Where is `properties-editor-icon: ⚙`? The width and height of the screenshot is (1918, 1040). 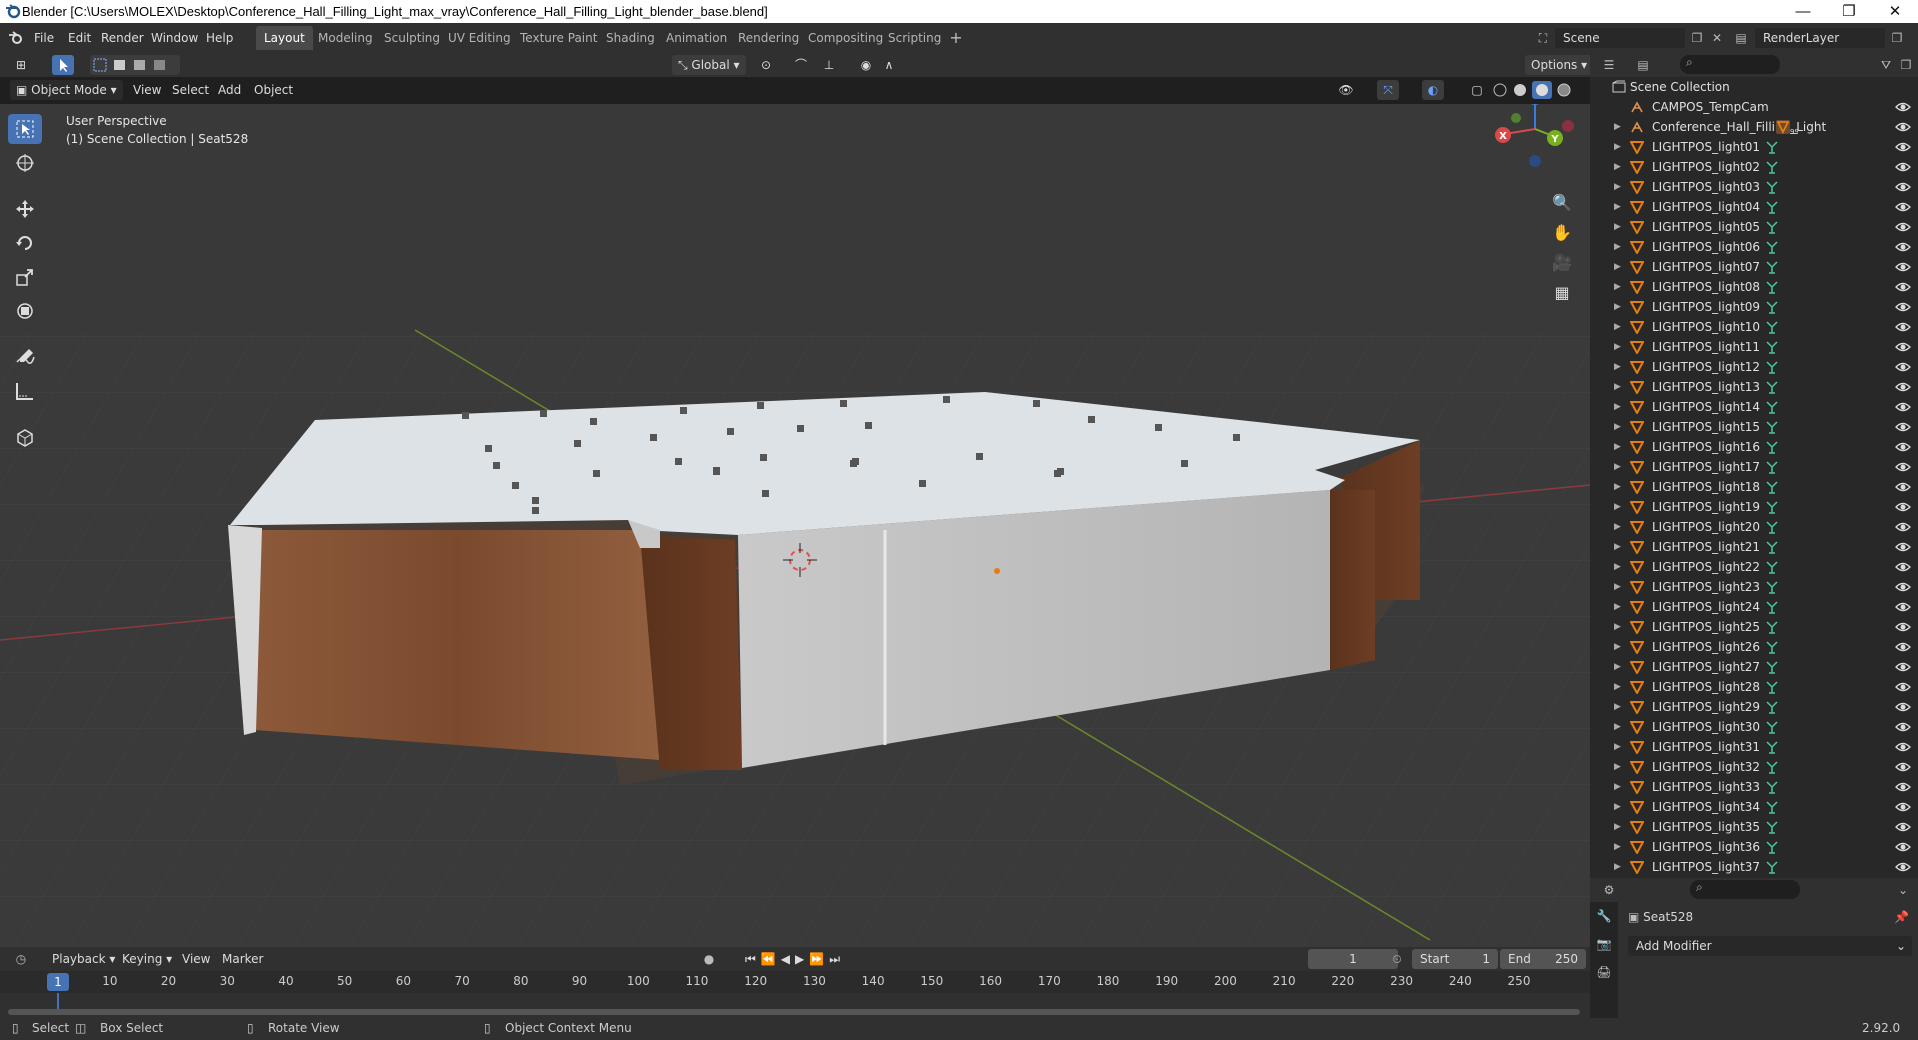 properties-editor-icon: ⚙ is located at coordinates (1609, 890).